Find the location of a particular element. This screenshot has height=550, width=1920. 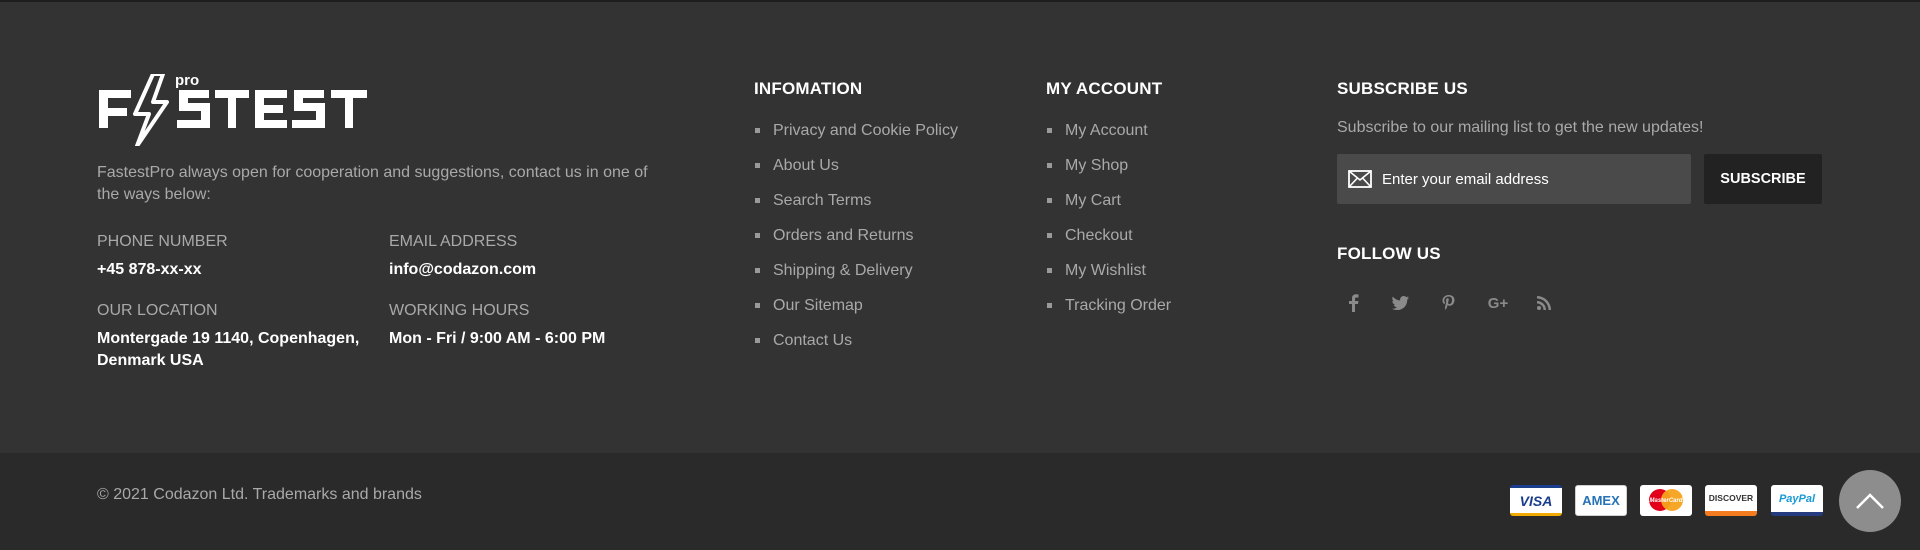

discover-icon: DISCOVER is located at coordinates (1731, 500).